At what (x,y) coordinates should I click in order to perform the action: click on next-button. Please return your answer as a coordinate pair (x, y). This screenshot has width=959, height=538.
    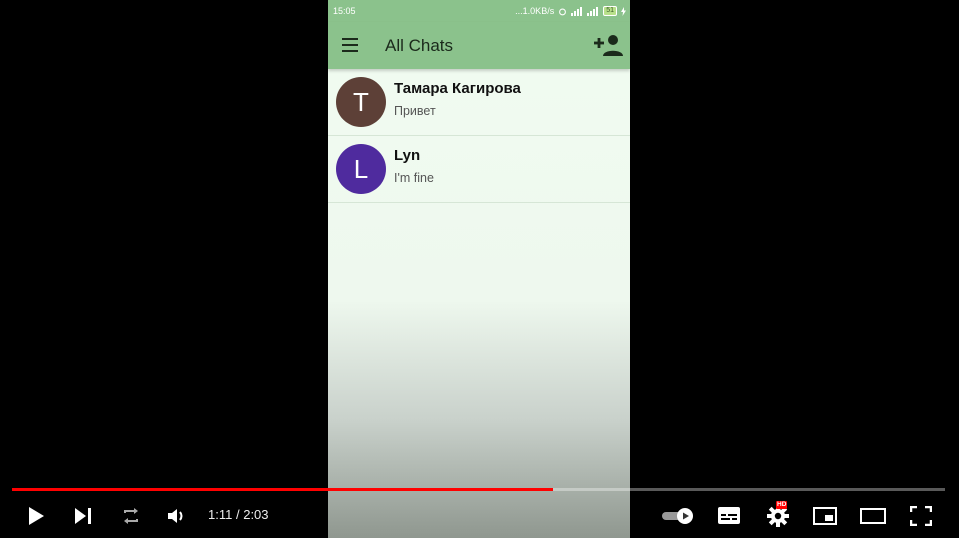
    Looking at the image, I should click on (83, 515).